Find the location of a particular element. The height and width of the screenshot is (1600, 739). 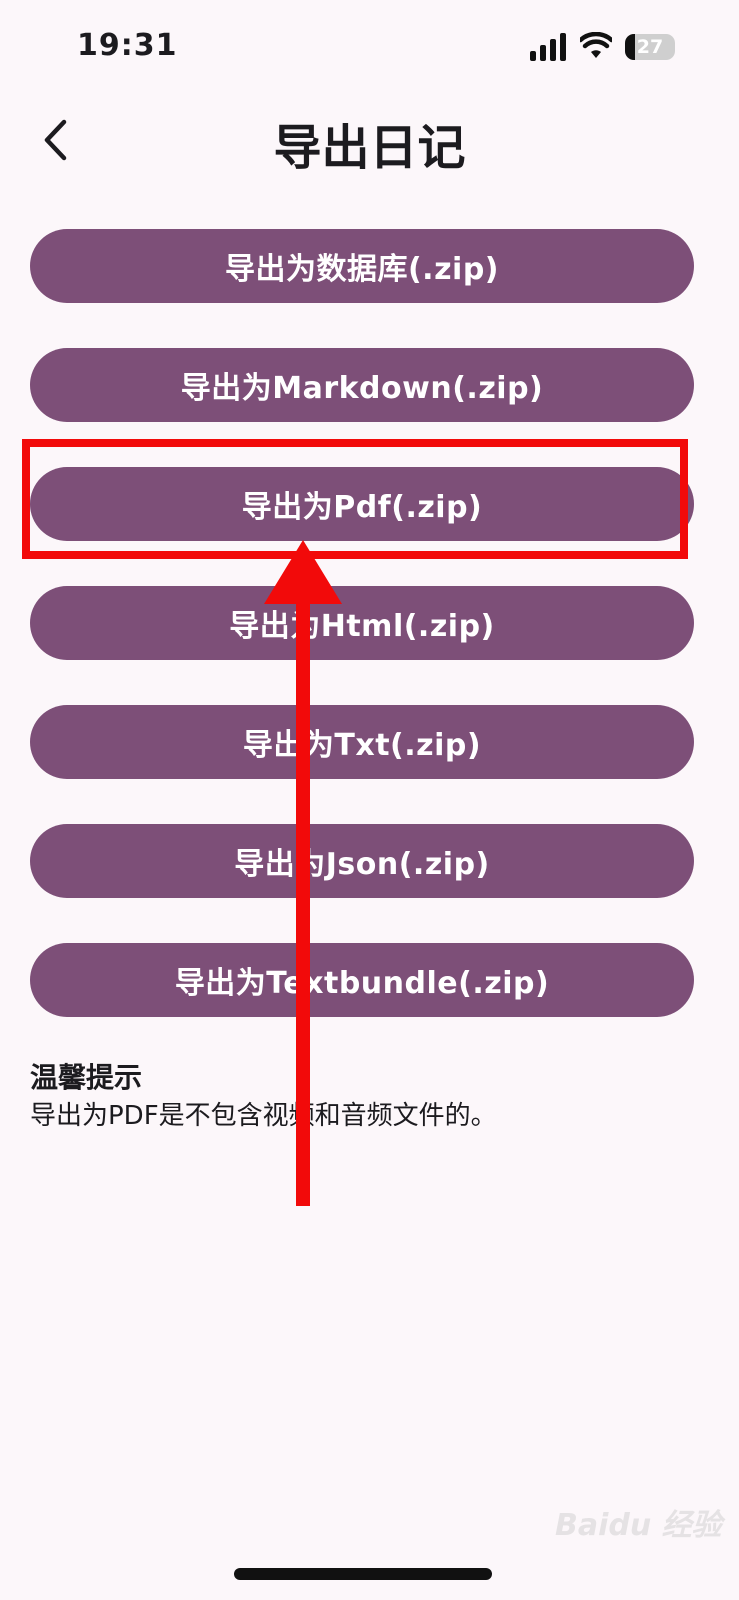

export-txt-button: 导出为Txt(.zip) is located at coordinates (362, 742).